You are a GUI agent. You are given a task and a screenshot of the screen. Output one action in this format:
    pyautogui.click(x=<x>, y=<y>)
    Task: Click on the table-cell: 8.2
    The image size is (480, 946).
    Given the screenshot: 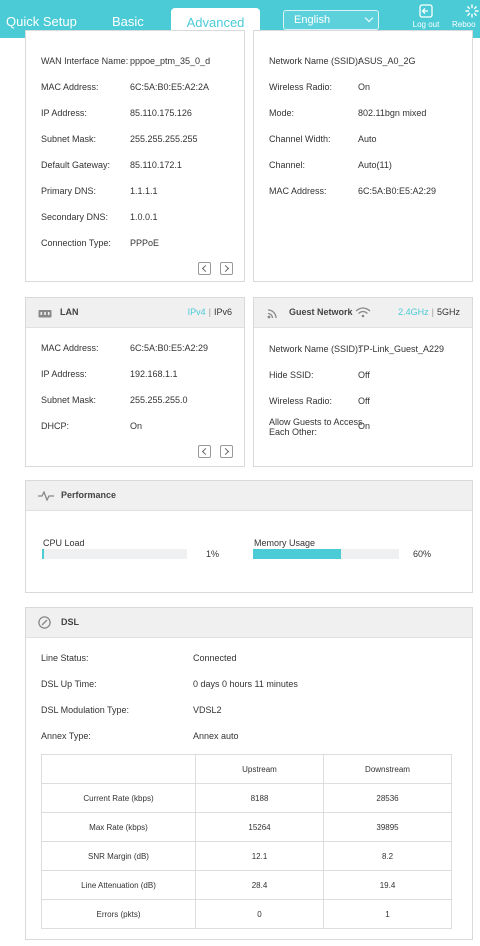 What is the action you would take?
    pyautogui.click(x=387, y=856)
    